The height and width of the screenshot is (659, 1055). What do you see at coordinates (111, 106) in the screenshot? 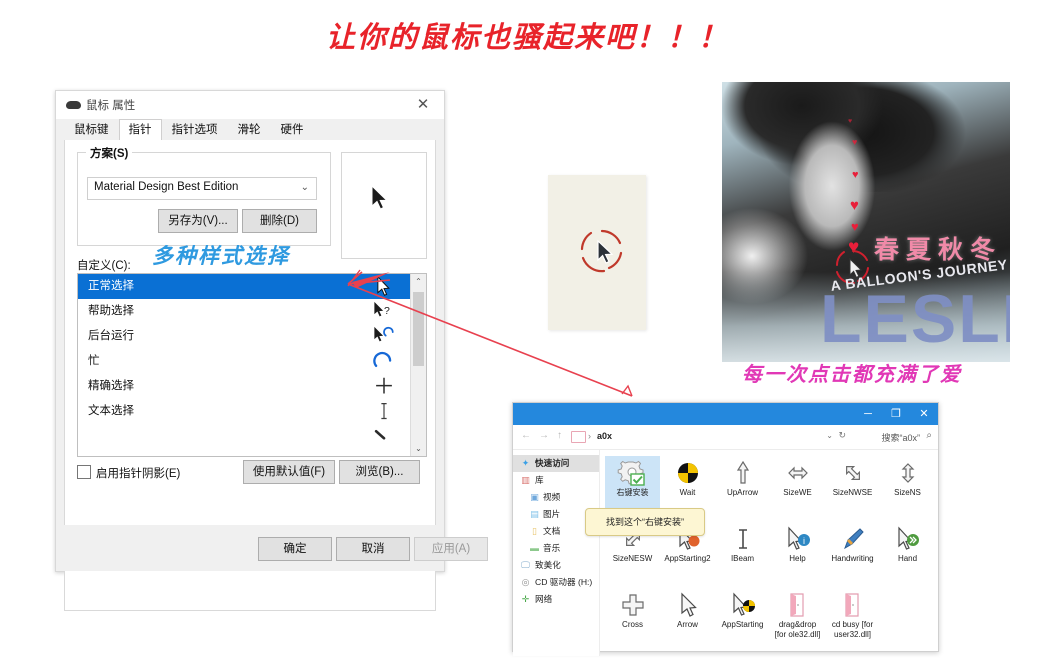
I see `dialog-title: 鼠标 属性` at bounding box center [111, 106].